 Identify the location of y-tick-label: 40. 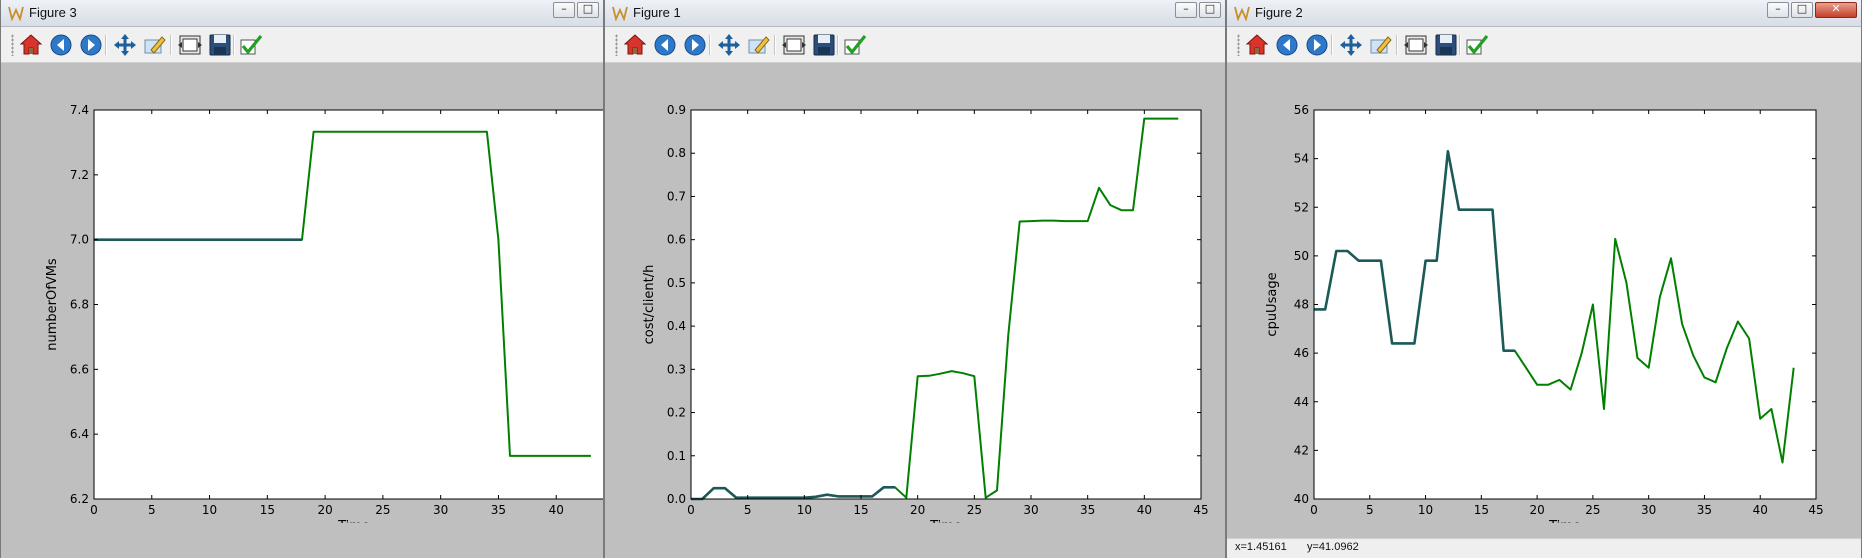
(1301, 499).